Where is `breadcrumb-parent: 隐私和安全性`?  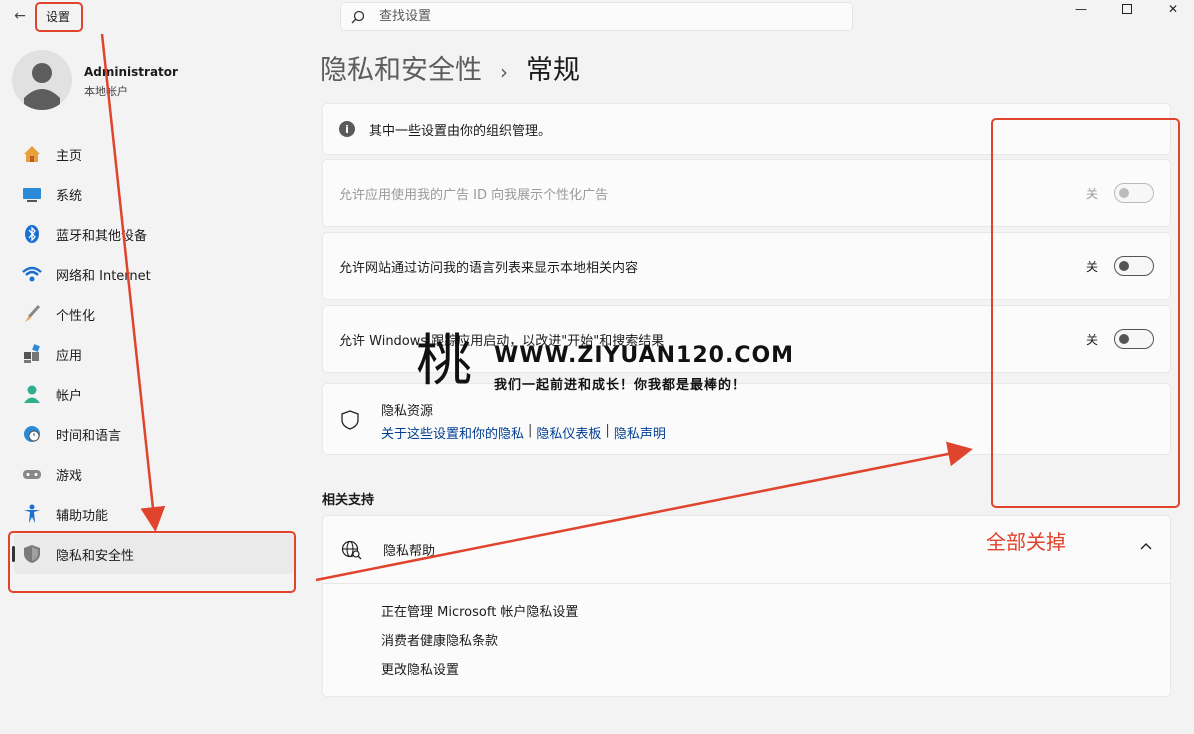 breadcrumb-parent: 隐私和安全性 is located at coordinates (401, 67).